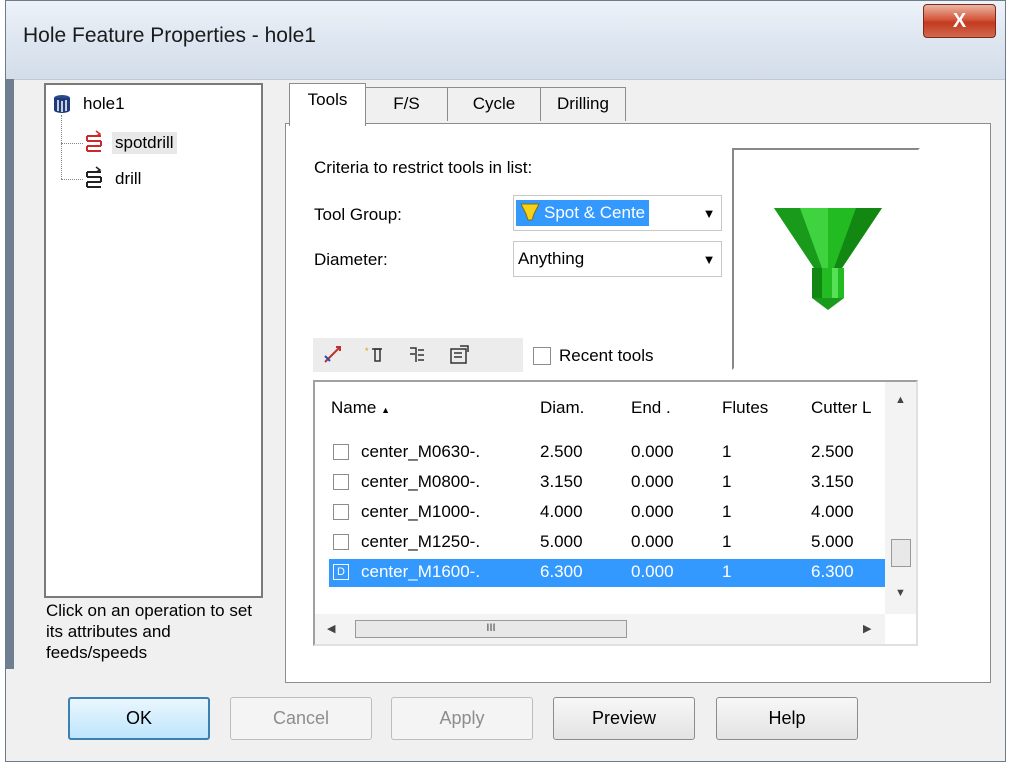 The height and width of the screenshot is (767, 1011). I want to click on preview-button: Preview, so click(624, 718).